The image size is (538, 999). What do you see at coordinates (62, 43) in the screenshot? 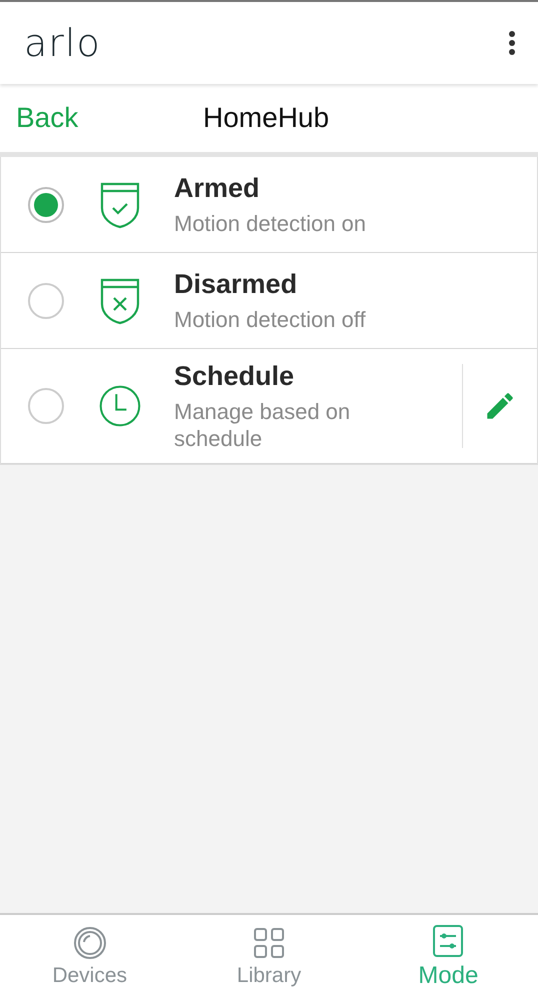
I see `arlo-logo: arlo` at bounding box center [62, 43].